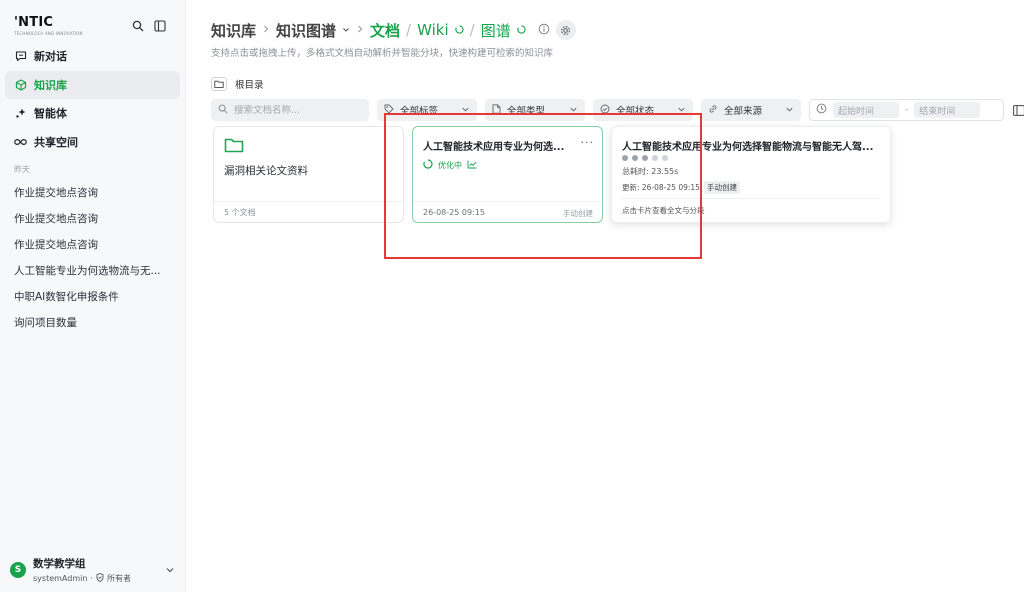 Image resolution: width=1024 pixels, height=592 pixels. I want to click on sidebar-toggle-icon, so click(160, 26).